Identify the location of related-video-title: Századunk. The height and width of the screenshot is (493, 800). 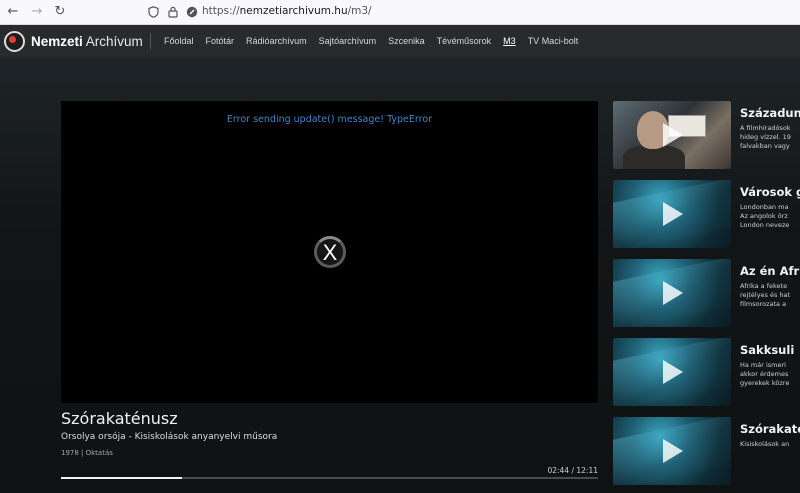
(770, 113).